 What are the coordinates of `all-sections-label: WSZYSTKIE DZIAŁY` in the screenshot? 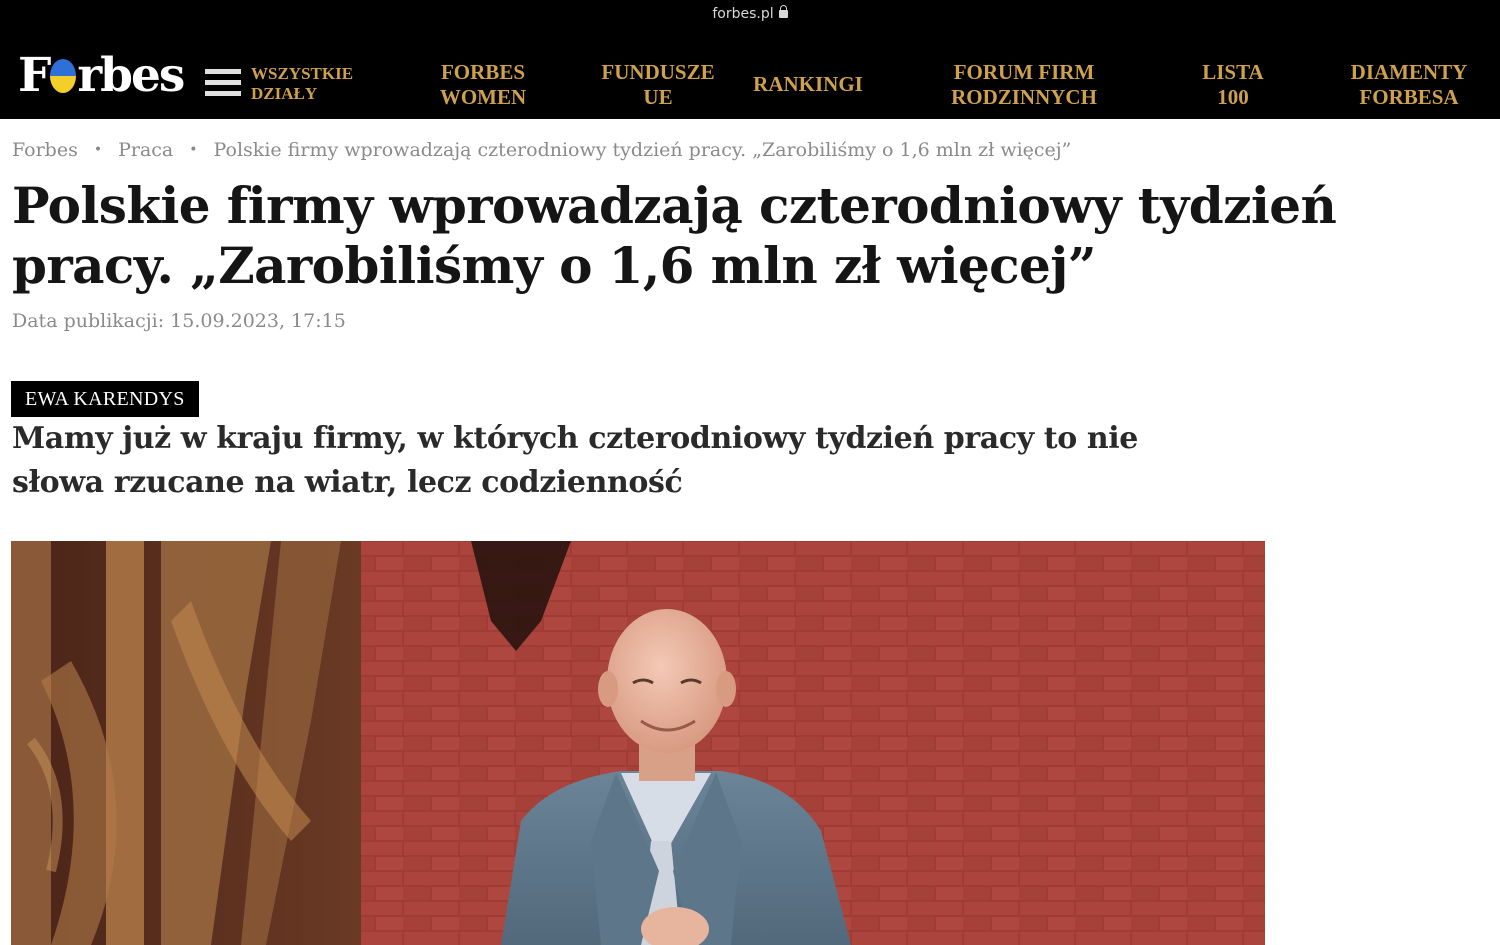 It's located at (302, 83).